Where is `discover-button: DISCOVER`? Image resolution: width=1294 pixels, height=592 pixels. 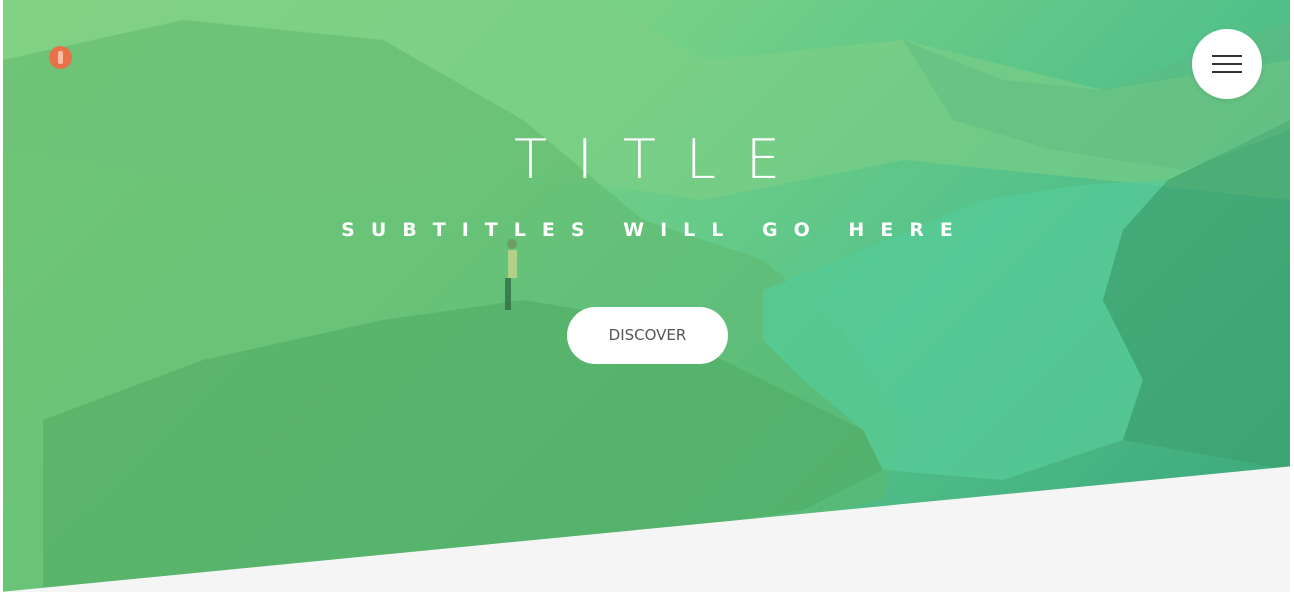
discover-button: DISCOVER is located at coordinates (647, 335).